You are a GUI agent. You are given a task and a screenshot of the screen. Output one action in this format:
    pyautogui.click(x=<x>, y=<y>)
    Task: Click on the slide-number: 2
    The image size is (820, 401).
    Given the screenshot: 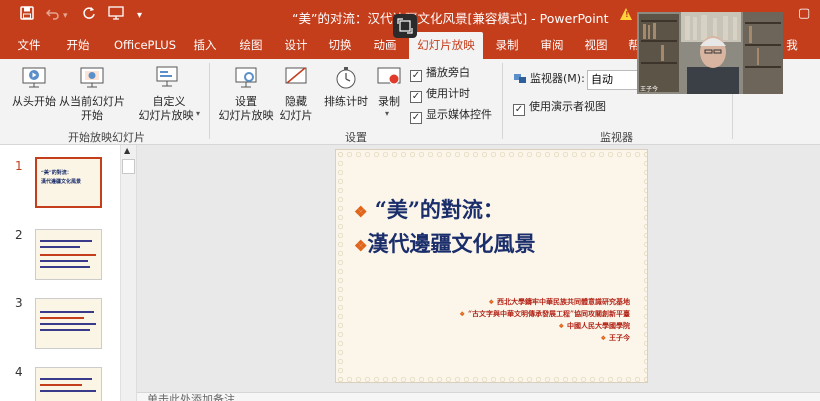 What is the action you would take?
    pyautogui.click(x=19, y=235)
    